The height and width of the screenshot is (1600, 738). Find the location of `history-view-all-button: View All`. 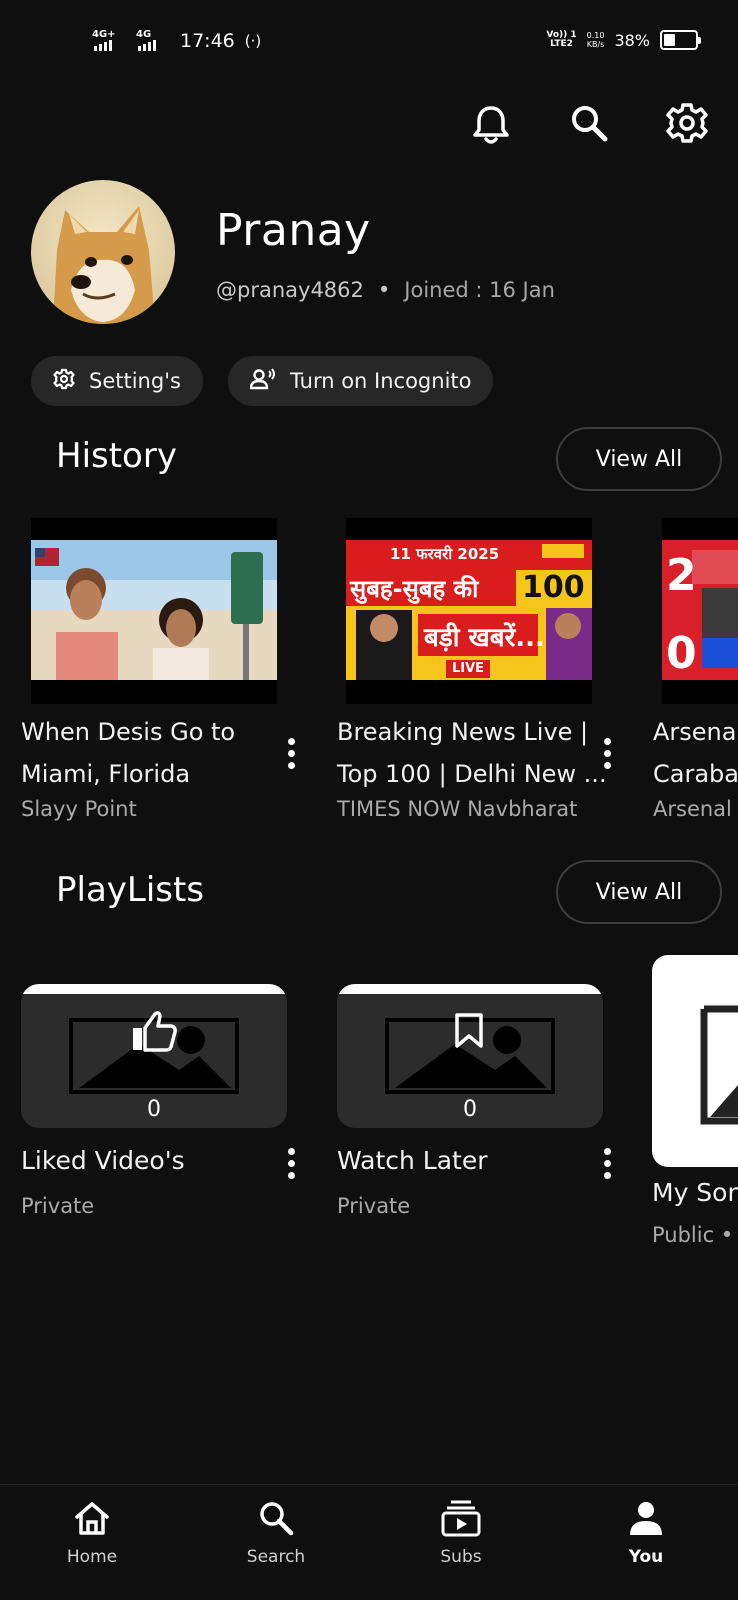

history-view-all-button: View All is located at coordinates (639, 459).